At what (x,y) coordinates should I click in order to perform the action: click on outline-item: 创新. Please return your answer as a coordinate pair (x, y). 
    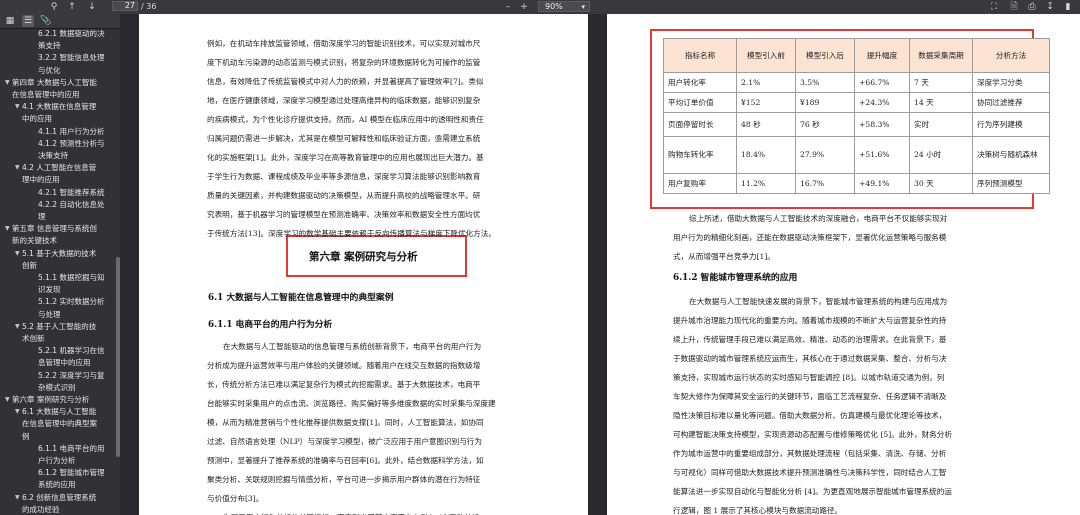
    Looking at the image, I should click on (29, 265).